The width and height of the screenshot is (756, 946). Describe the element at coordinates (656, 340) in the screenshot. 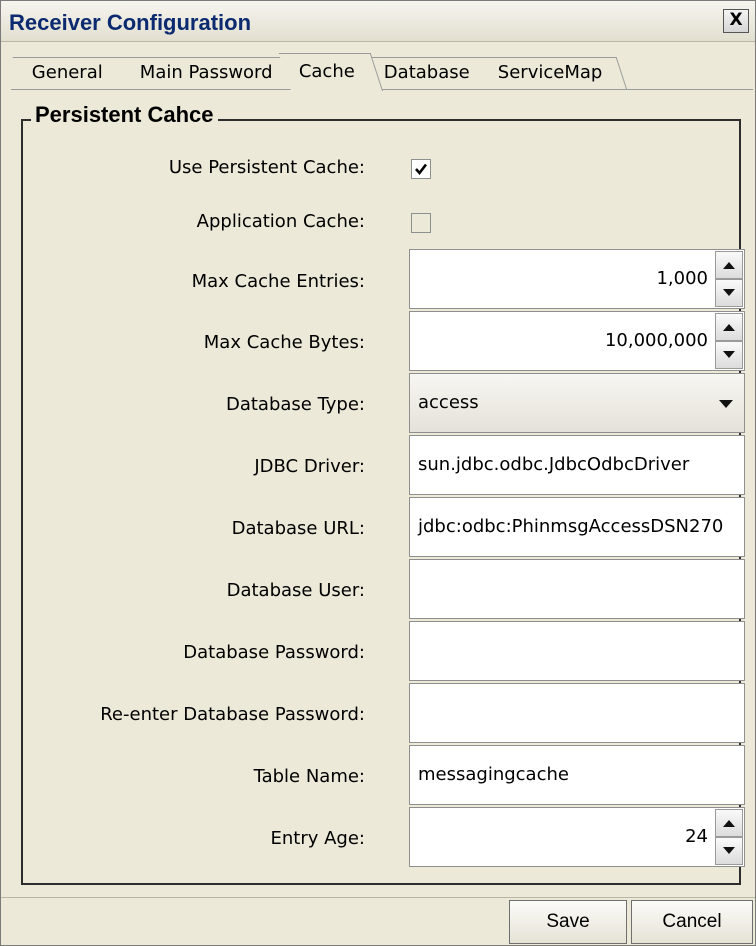

I see `max-cache-bytes-value: 10,000,000` at that location.